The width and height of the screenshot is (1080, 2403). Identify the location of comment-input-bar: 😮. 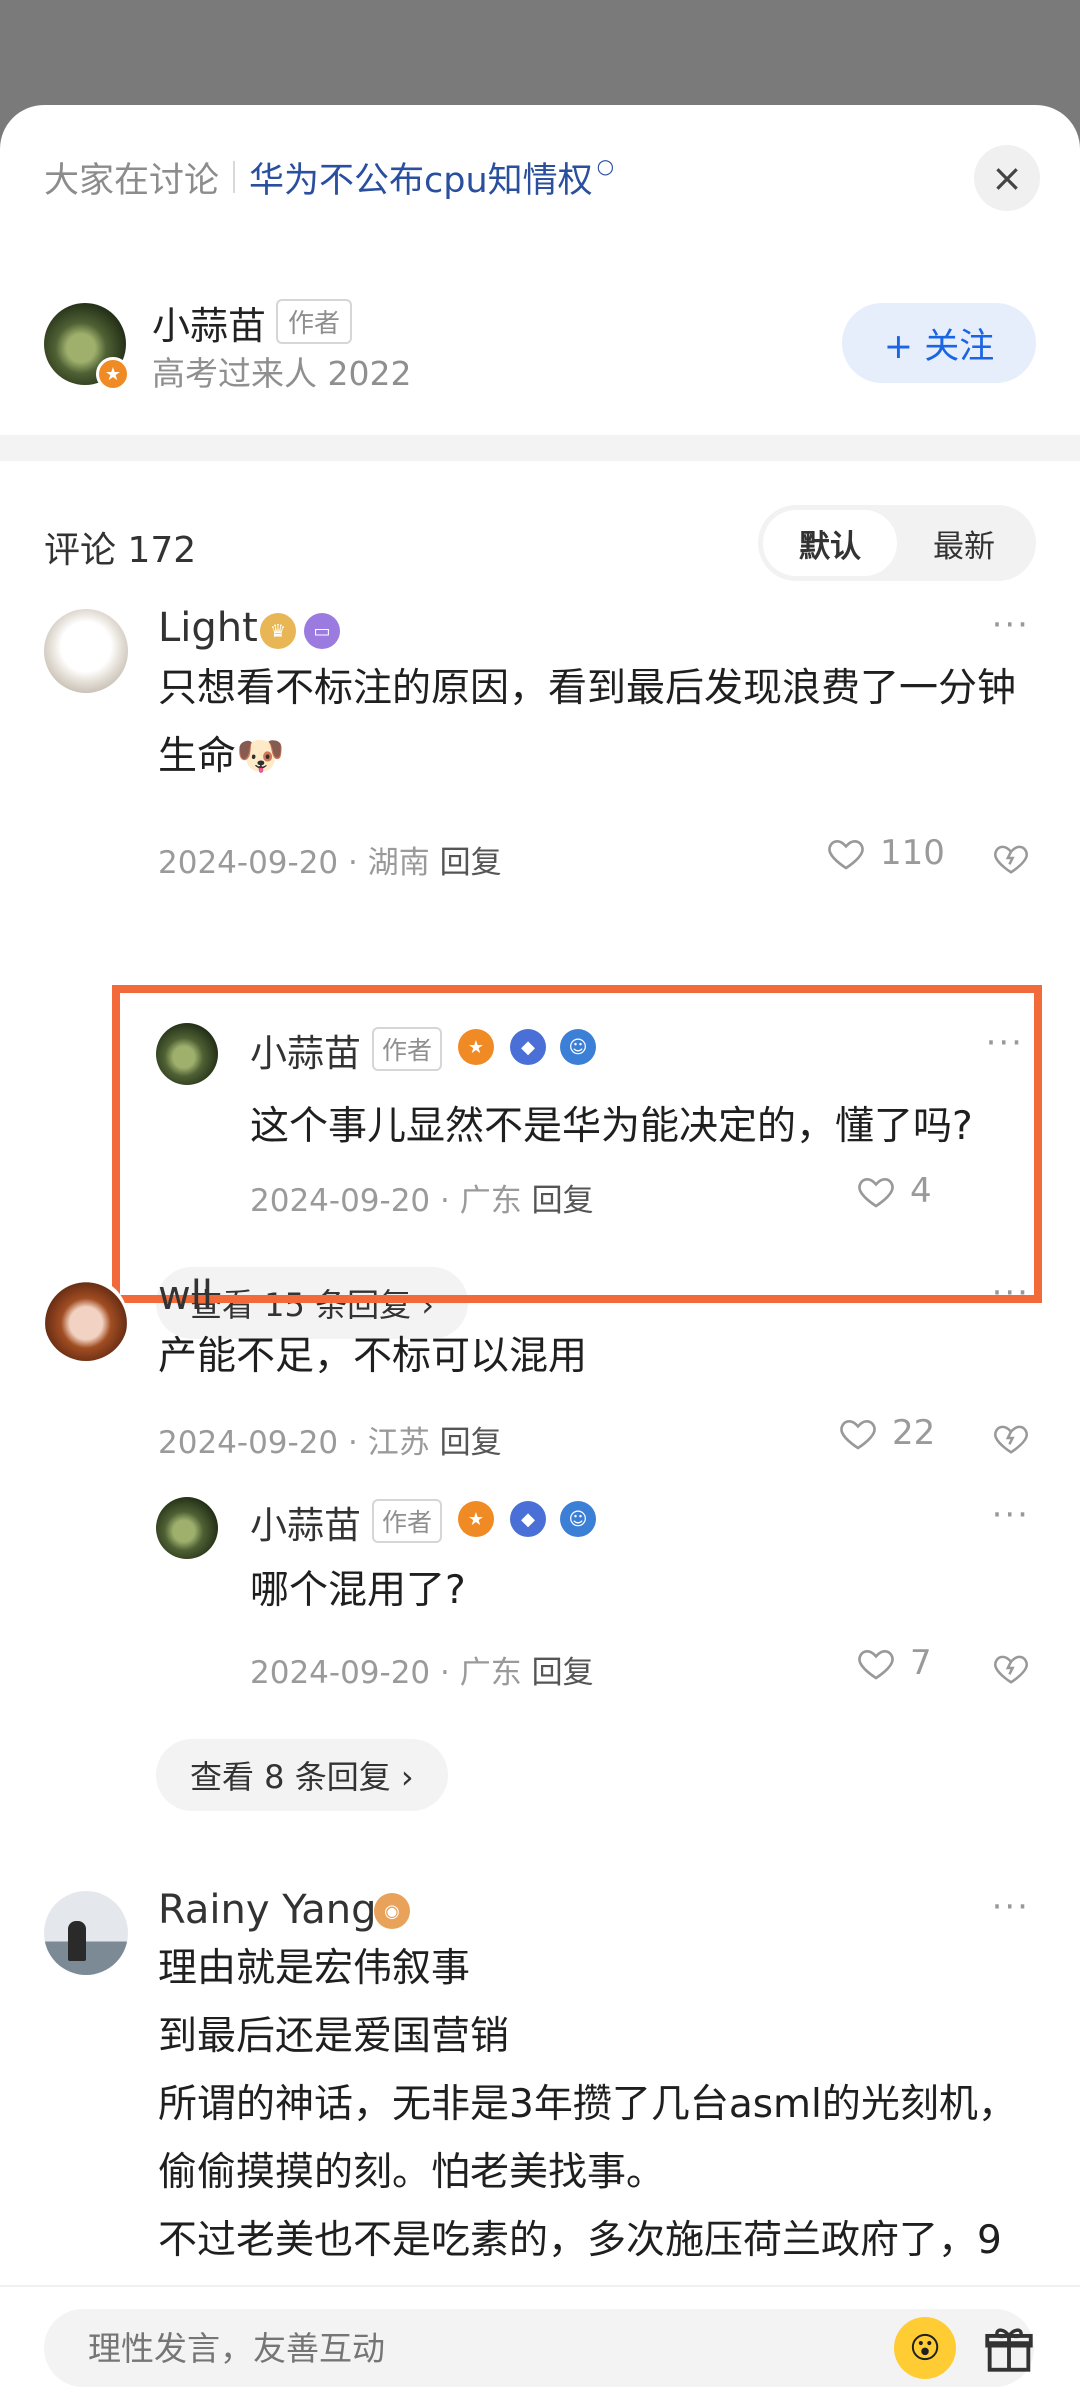
(540, 2344).